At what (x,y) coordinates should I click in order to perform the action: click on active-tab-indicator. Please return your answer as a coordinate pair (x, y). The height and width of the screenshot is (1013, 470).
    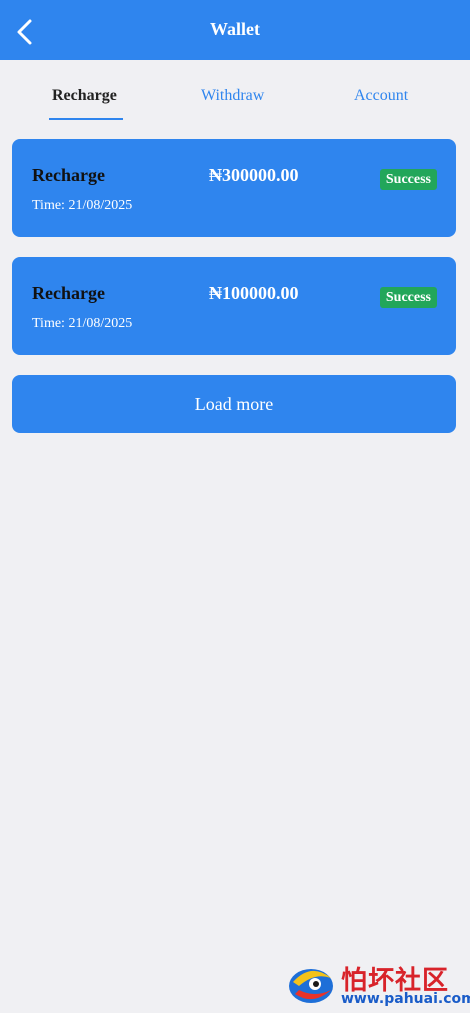
    Looking at the image, I should click on (86, 119).